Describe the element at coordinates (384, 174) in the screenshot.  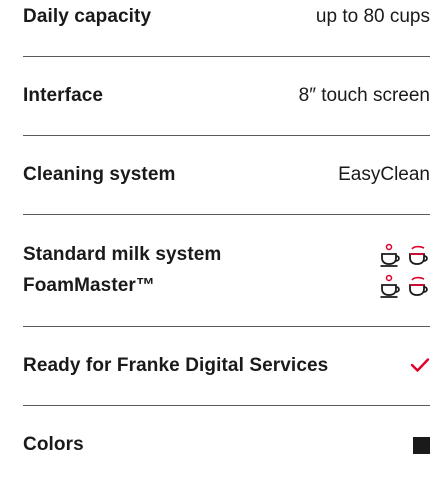
I see `spec-value: EasyClean` at that location.